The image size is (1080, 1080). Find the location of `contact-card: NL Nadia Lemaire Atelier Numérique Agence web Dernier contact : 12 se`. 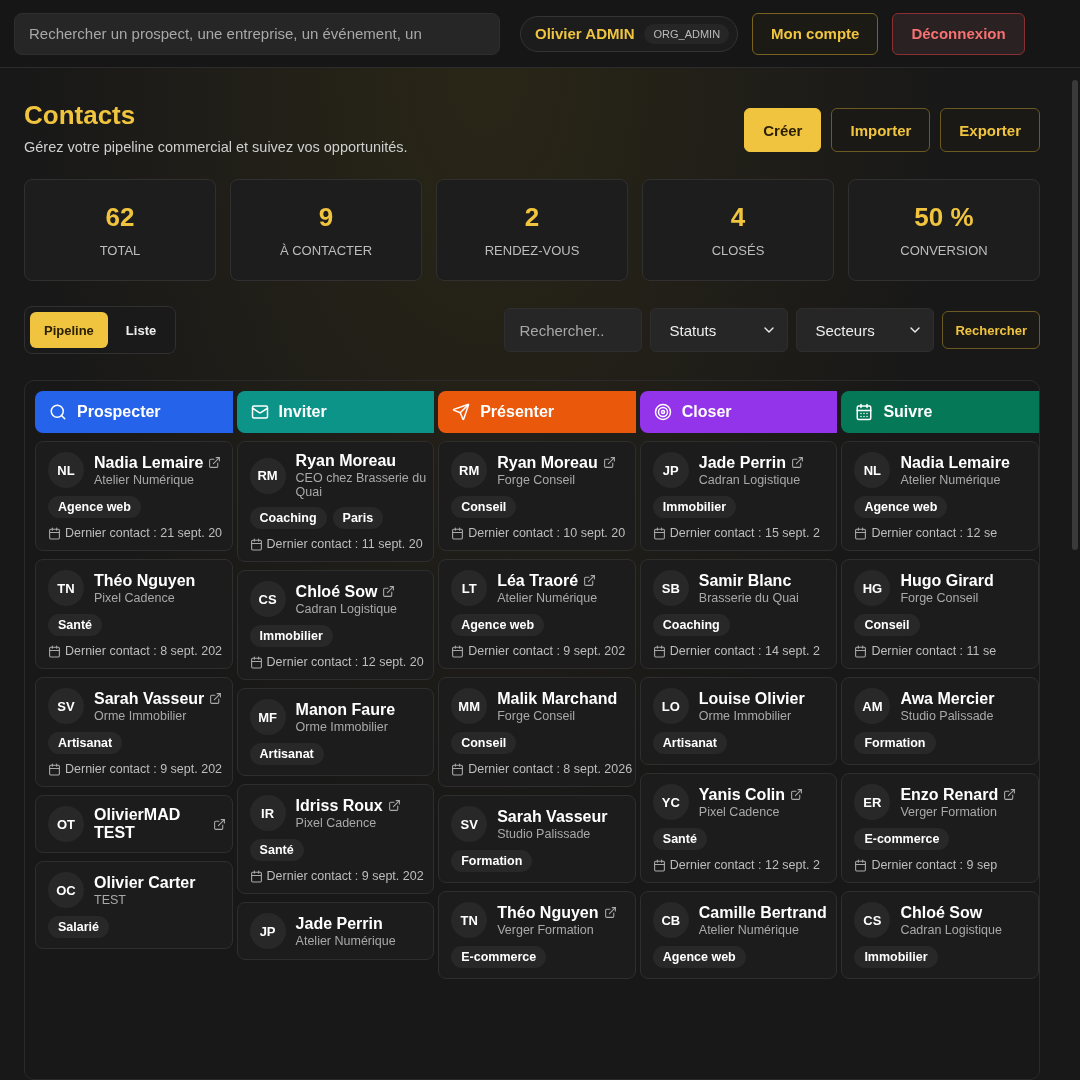

contact-card: NL Nadia Lemaire Atelier Numérique Agence web Dernier contact : 12 se is located at coordinates (940, 496).